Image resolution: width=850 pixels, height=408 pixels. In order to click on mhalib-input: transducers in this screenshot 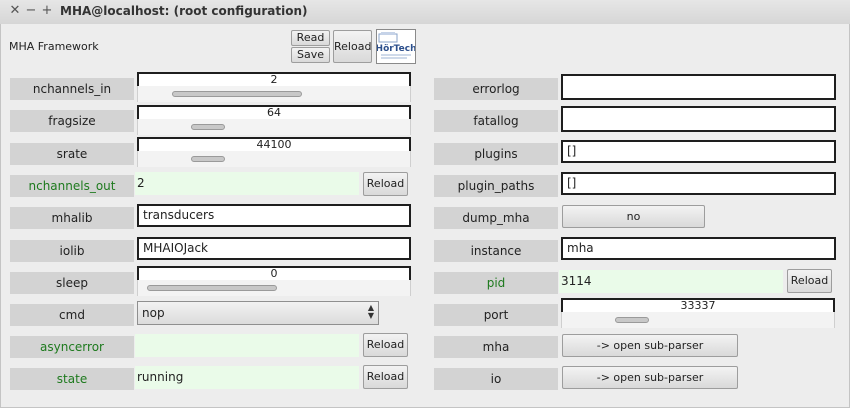, I will do `click(274, 215)`.